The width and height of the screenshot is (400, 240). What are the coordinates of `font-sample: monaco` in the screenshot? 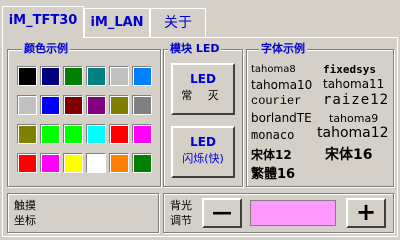 It's located at (273, 135).